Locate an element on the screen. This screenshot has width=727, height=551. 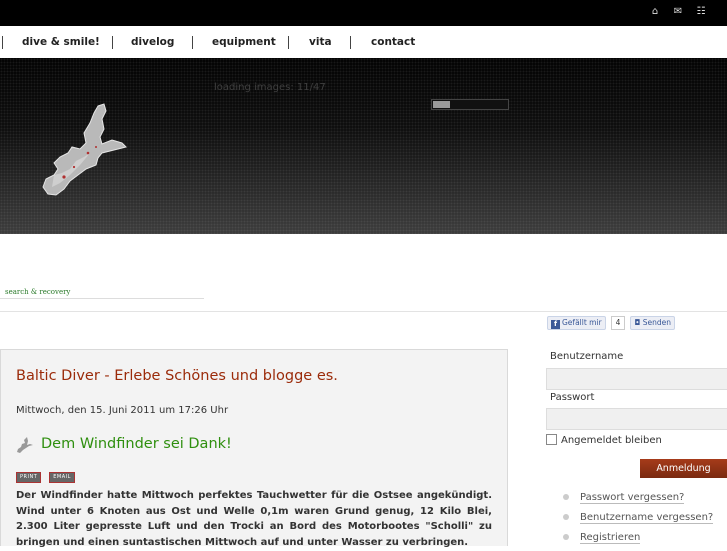
facebook-like-label: Gefällt mir is located at coordinates (582, 322).